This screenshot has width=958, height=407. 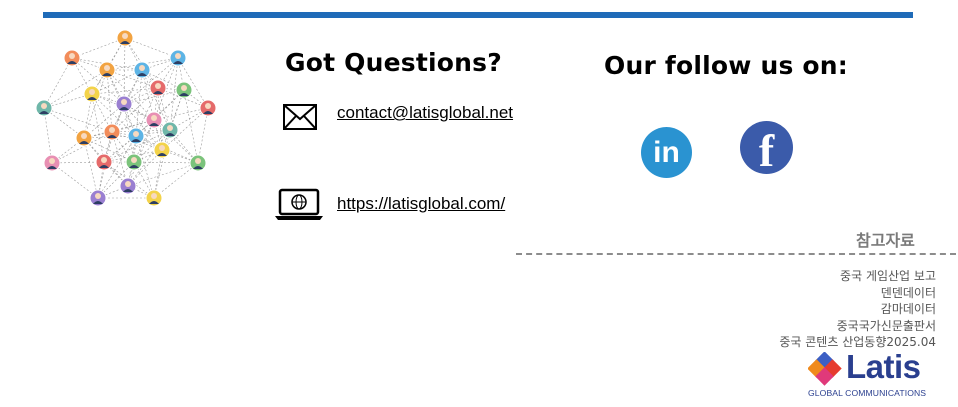 I want to click on contact-title: Got Questions?, so click(x=393, y=62).